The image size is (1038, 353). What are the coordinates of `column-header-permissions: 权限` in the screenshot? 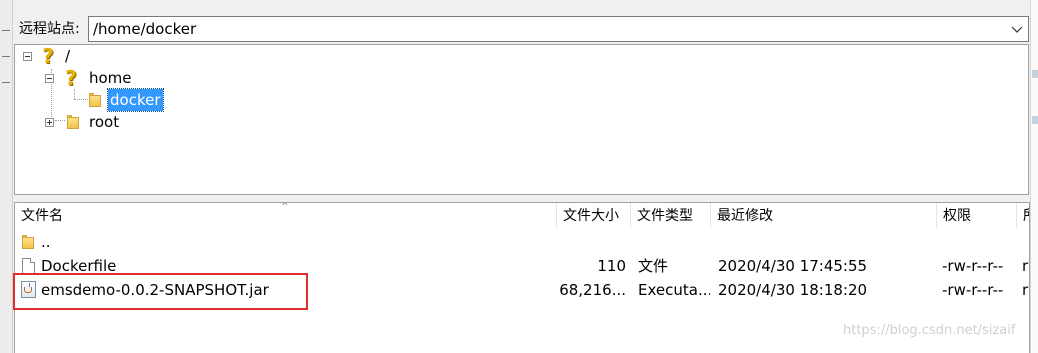 It's located at (977, 215).